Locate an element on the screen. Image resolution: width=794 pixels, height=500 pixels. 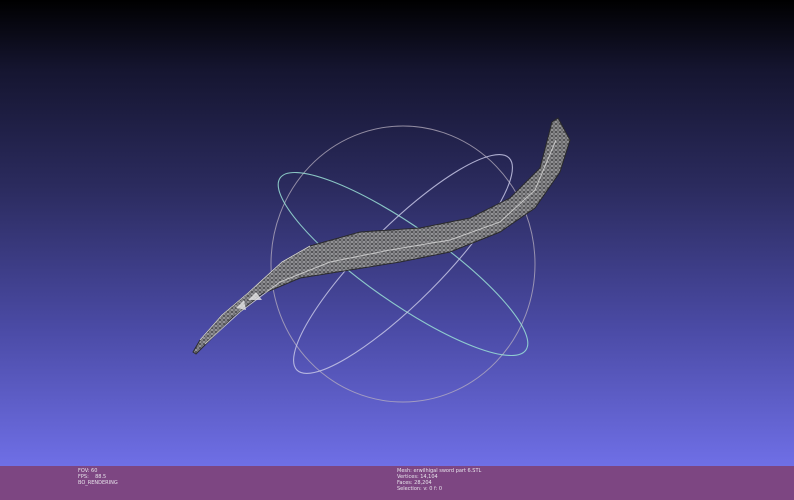
render-mode-readout: BO_RENDERING is located at coordinates (98, 483).